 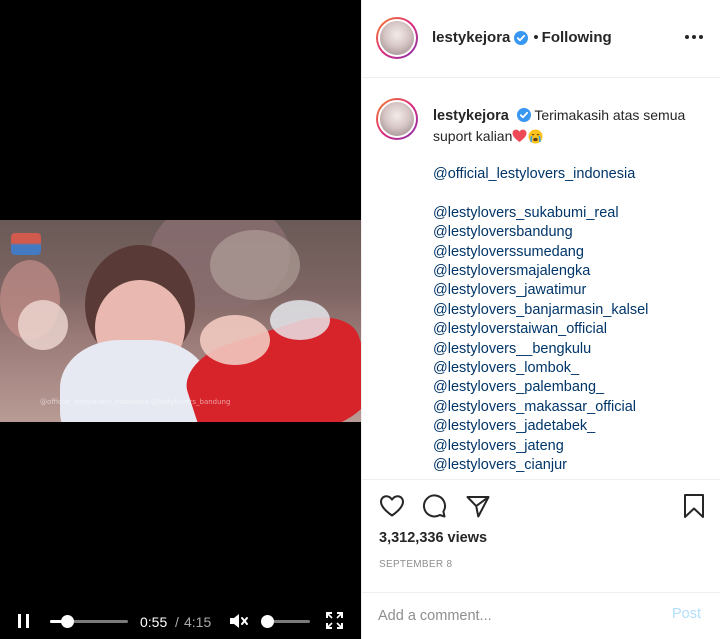 I want to click on mention-link: @lestylovers_banjarmasin_kalsel, so click(x=573, y=310).